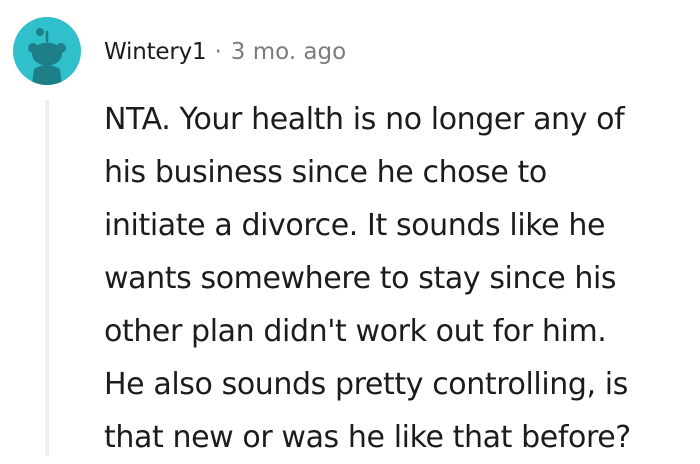 Image resolution: width=700 pixels, height=464 pixels. Describe the element at coordinates (355, 331) in the screenshot. I see `comment-body-line: other plan didn't work out for him.` at that location.